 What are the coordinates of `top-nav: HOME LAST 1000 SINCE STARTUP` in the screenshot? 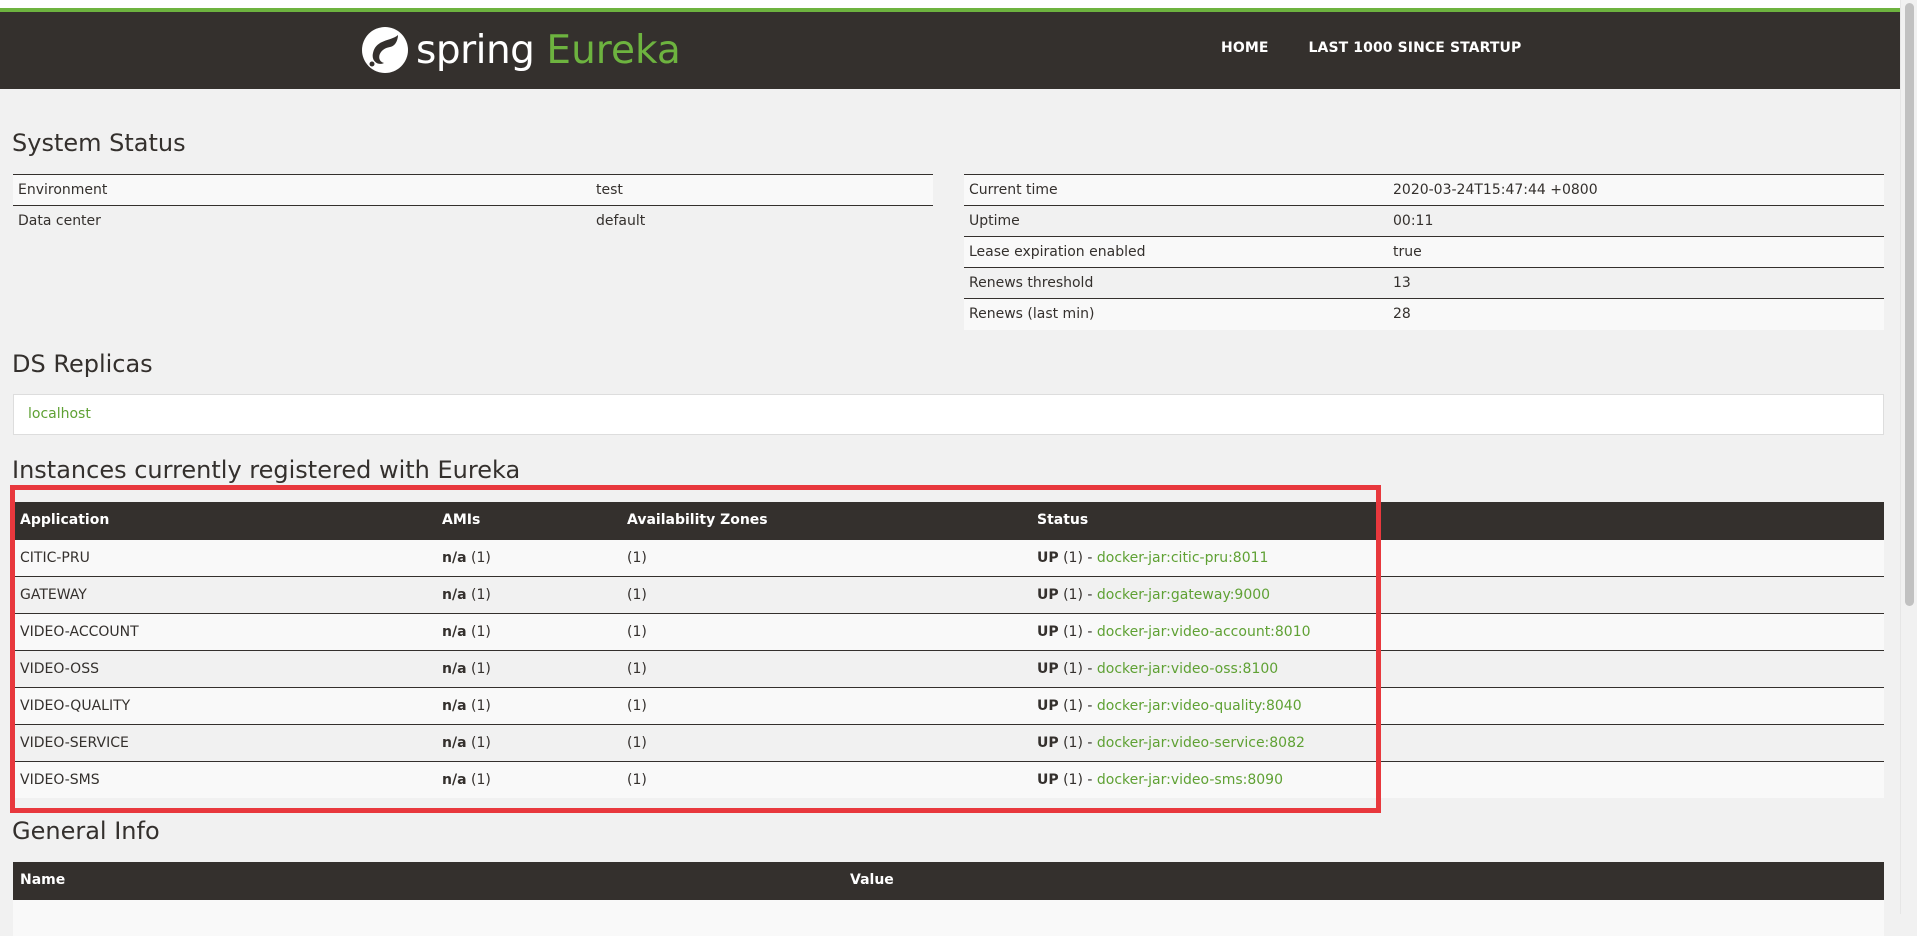 It's located at (1371, 48).